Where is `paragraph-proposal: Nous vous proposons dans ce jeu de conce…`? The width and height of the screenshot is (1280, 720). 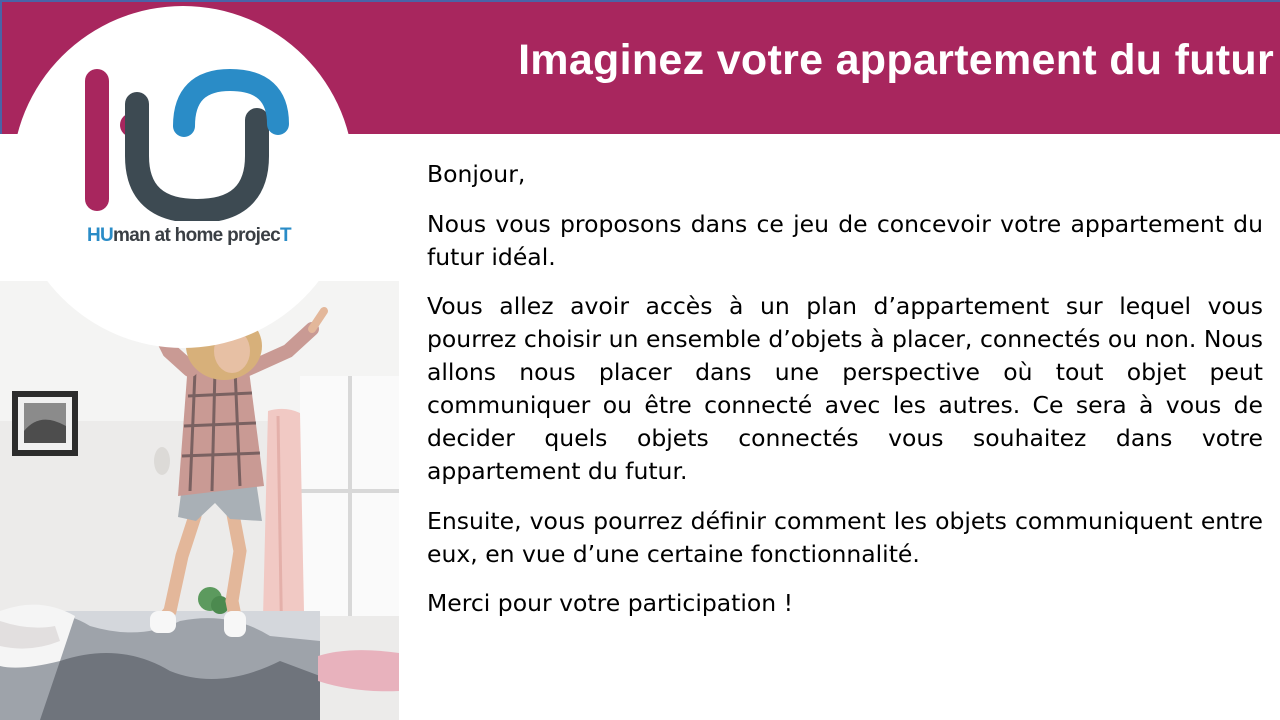
paragraph-proposal: Nous vous proposons dans ce jeu de conce… is located at coordinates (845, 240).